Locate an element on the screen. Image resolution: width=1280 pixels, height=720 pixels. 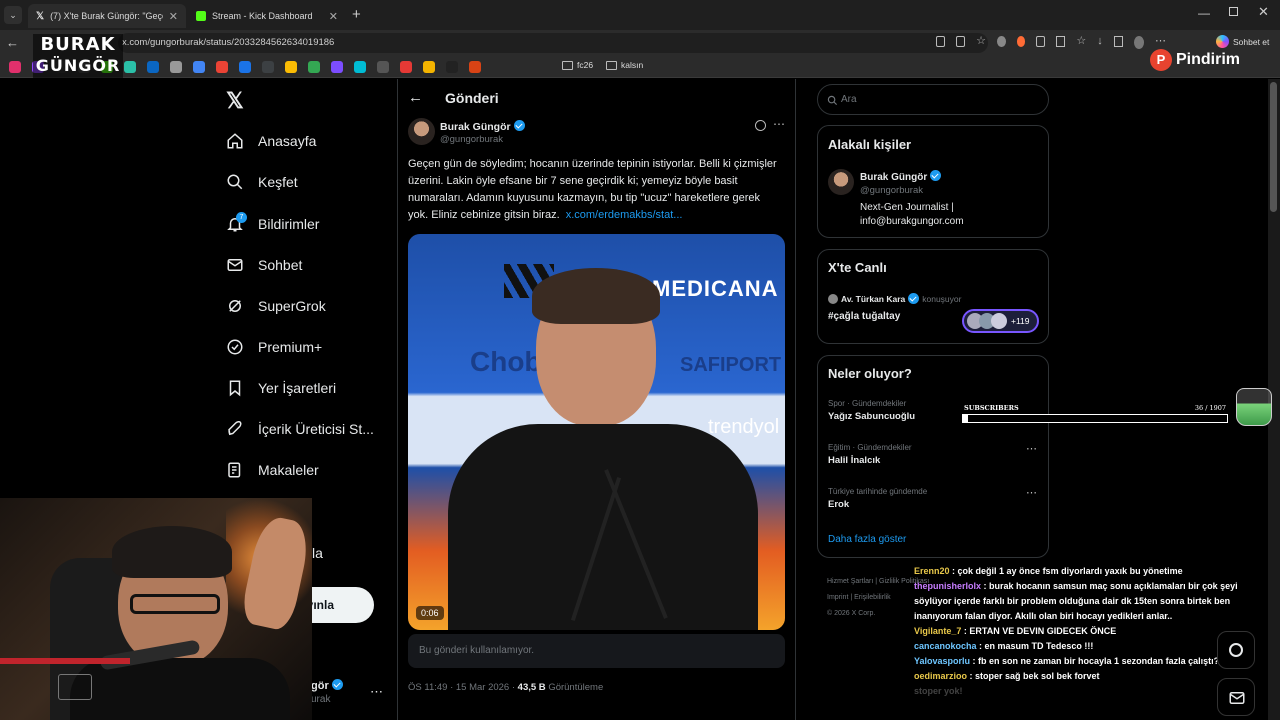
live-host: Av. Türkan Kara konuşuyor is located at coordinates (894, 298).